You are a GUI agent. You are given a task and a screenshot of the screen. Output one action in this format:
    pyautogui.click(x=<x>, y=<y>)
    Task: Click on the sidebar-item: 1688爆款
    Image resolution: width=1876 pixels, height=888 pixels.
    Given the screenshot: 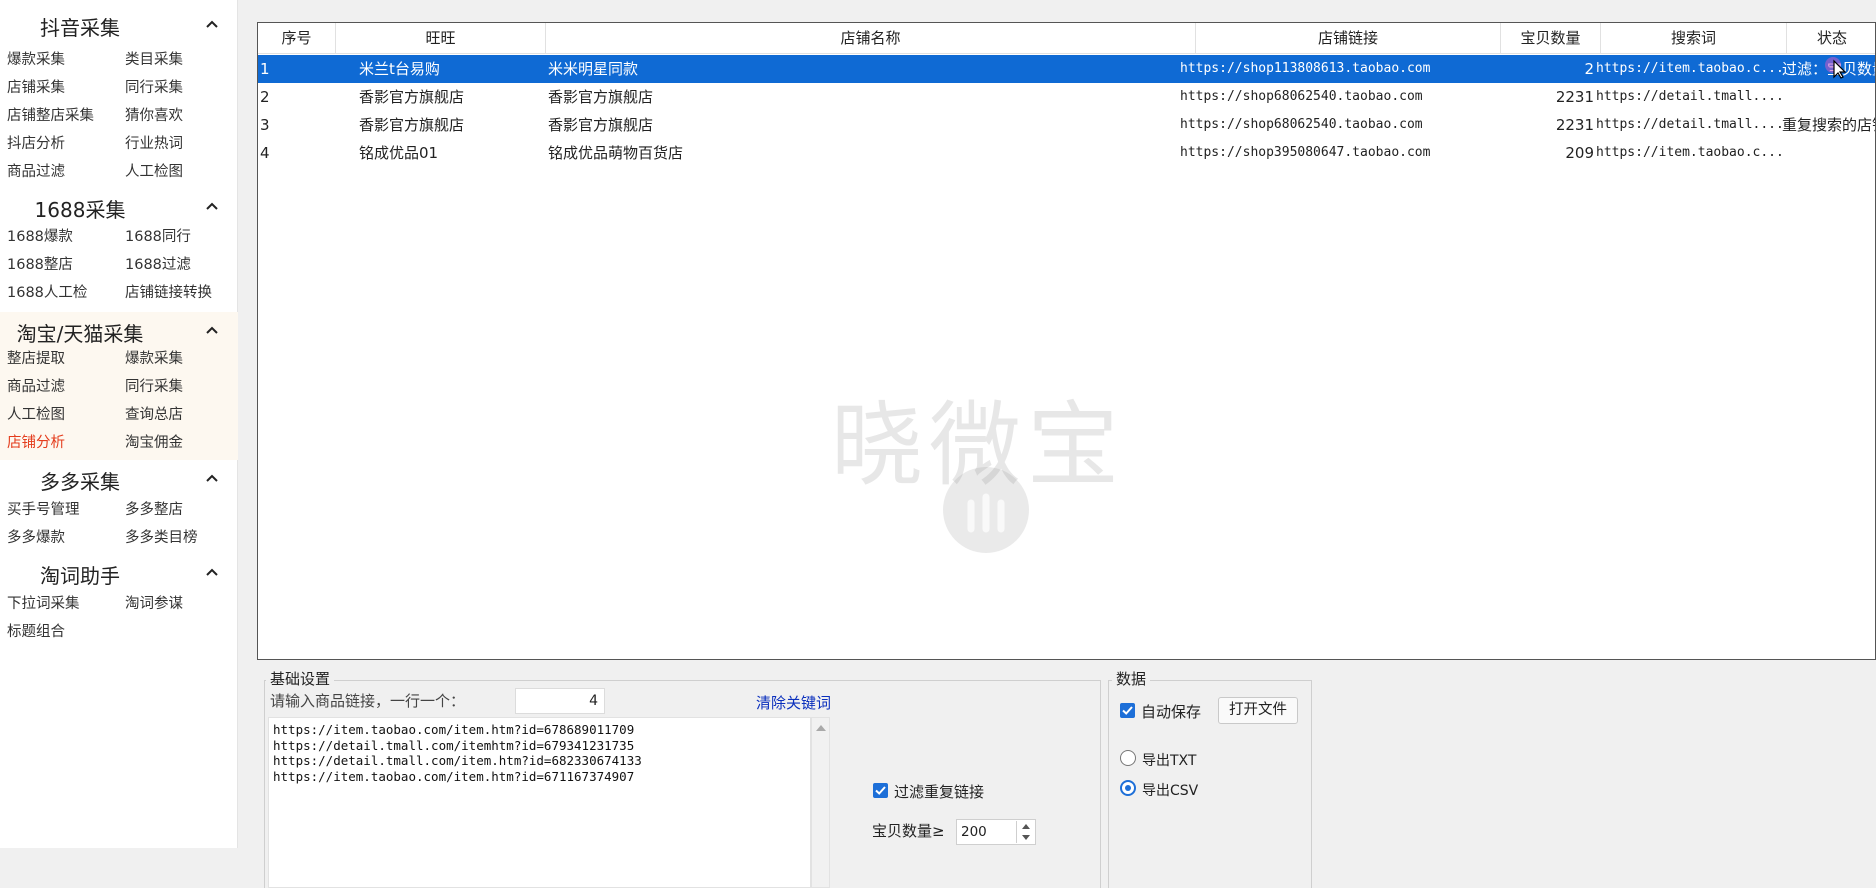 What is the action you would take?
    pyautogui.click(x=40, y=237)
    